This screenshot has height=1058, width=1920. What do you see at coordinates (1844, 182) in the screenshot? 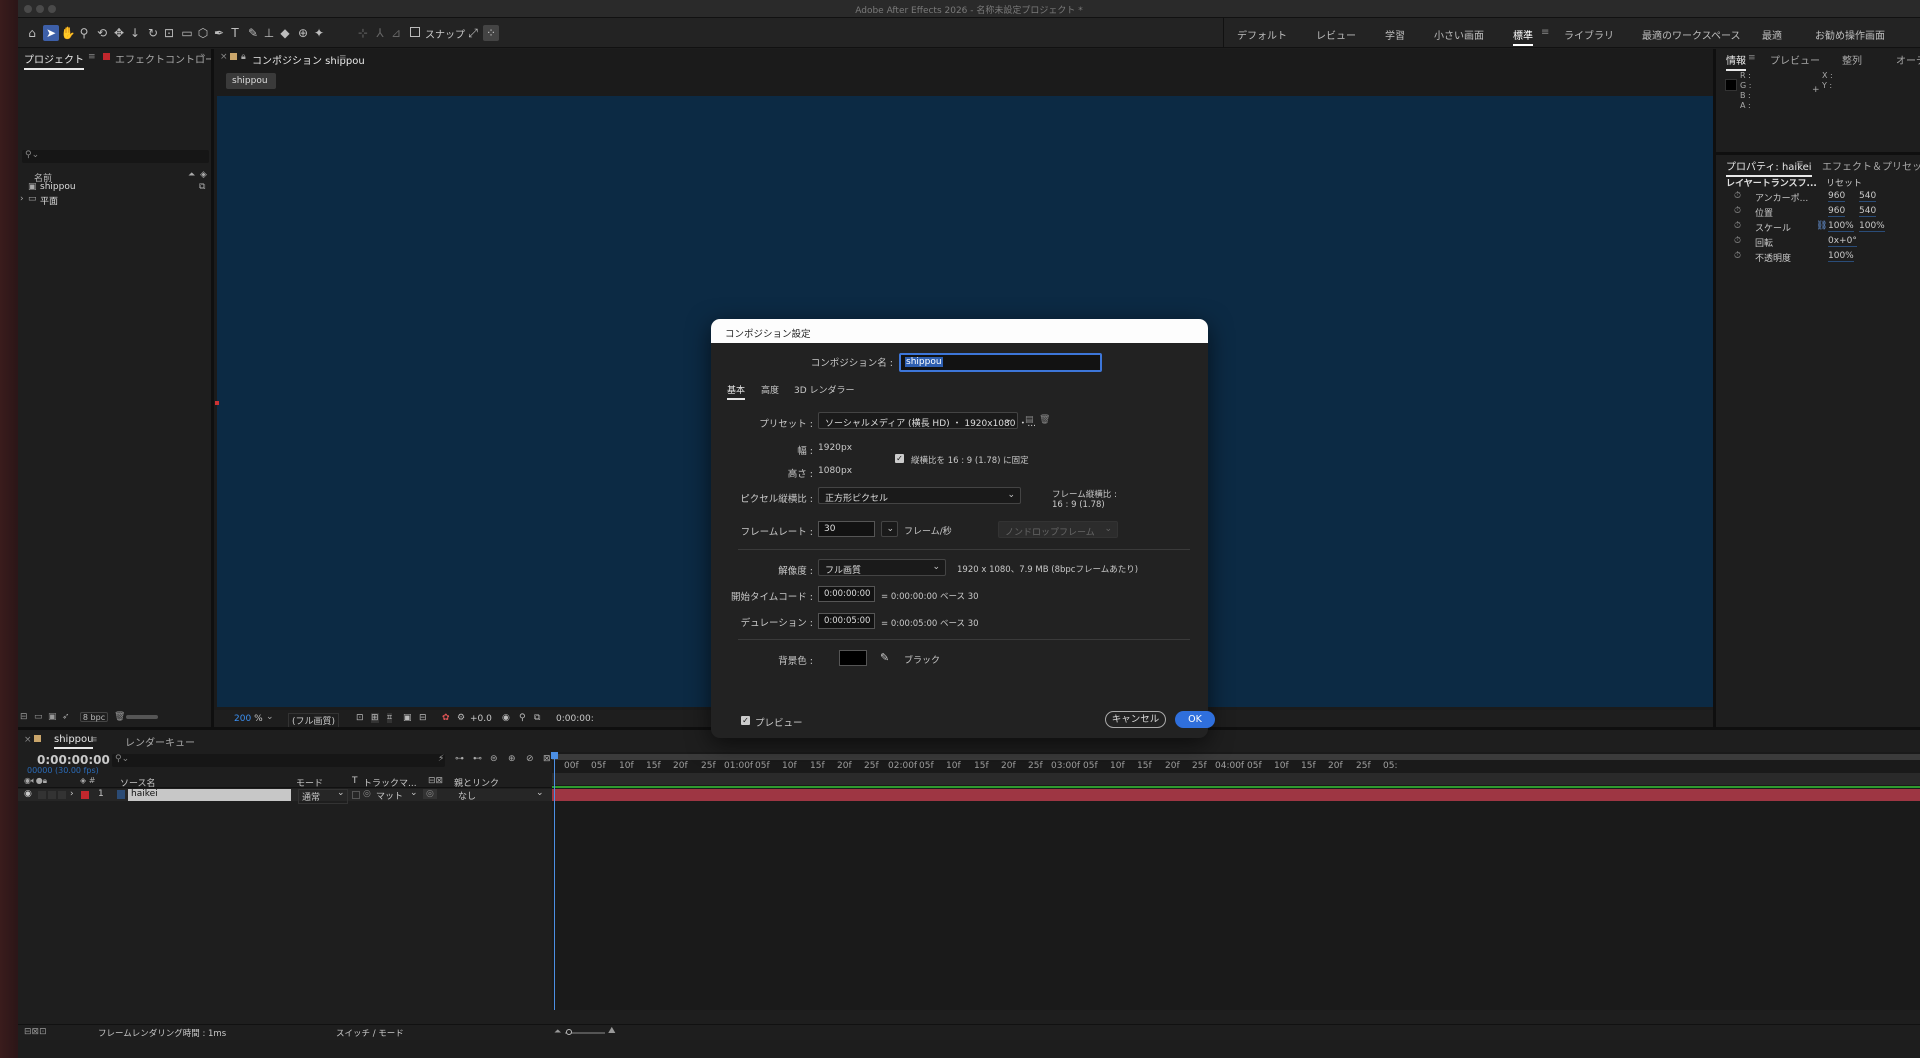
I see `reset-link: リセット` at bounding box center [1844, 182].